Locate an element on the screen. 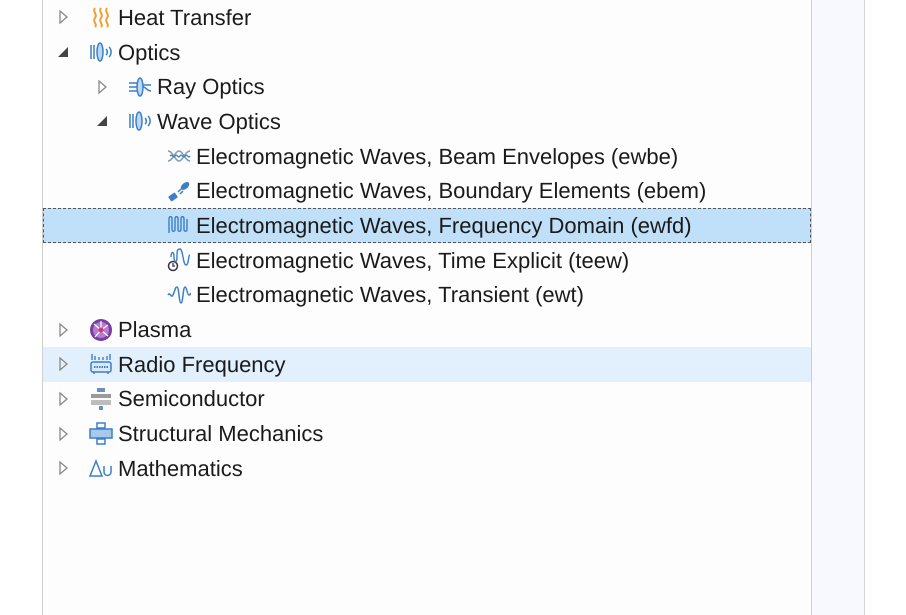 This screenshot has width=906, height=615. clock-wave-icon is located at coordinates (179, 260).